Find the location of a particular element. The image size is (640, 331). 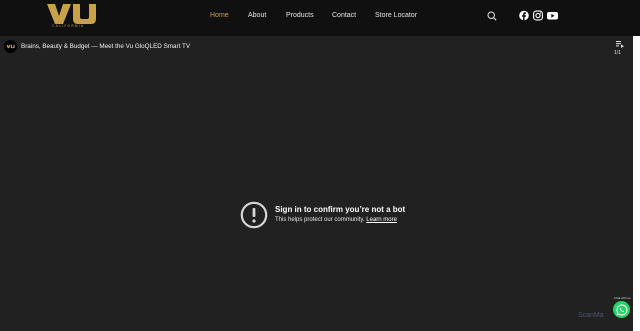

nav-home: Home is located at coordinates (219, 15).